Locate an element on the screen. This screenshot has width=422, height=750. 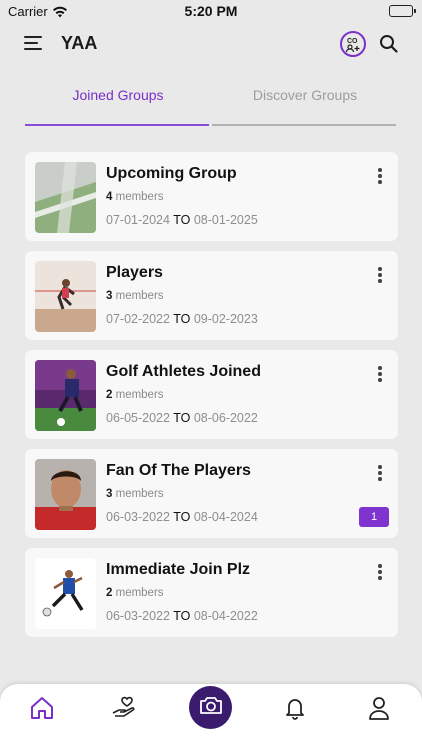
status-time: 5:20 PM is located at coordinates (211, 11).